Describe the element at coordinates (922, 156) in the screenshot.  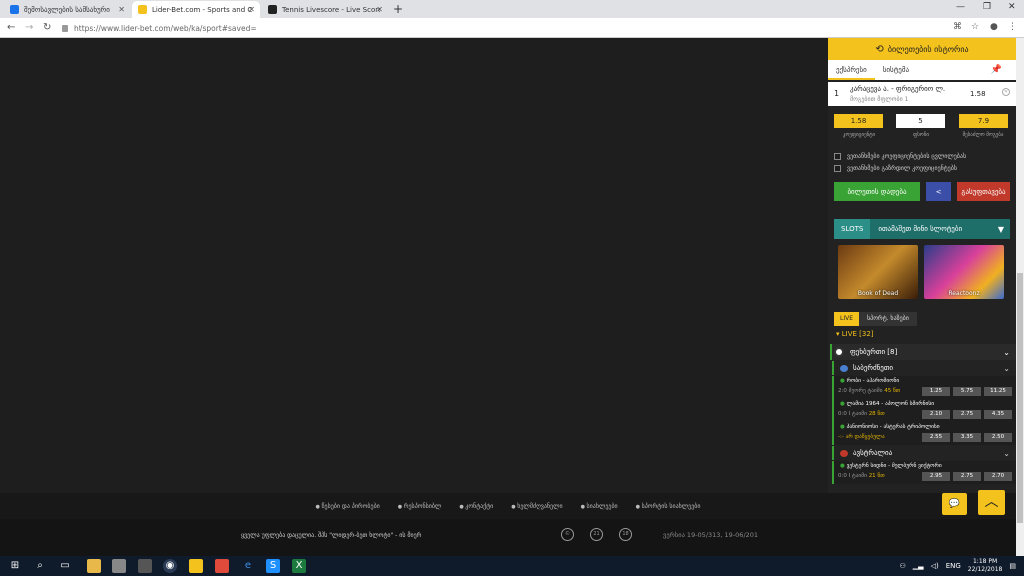
I see `accept-odds-change-checkbox: ვეთანხმები კოეფიციენტების ცვლილებას` at that location.